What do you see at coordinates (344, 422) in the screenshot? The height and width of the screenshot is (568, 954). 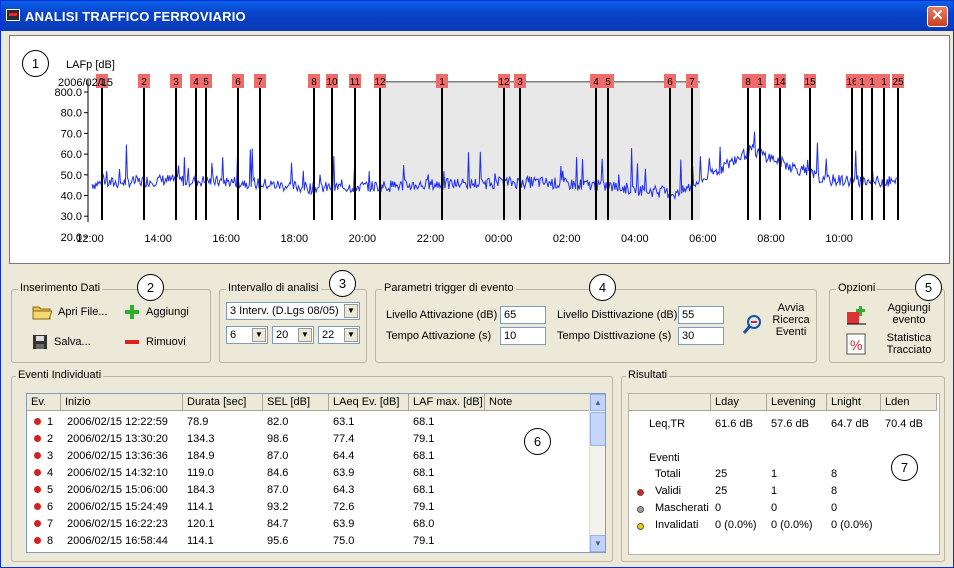 I see `cell-laeq: 63.1` at bounding box center [344, 422].